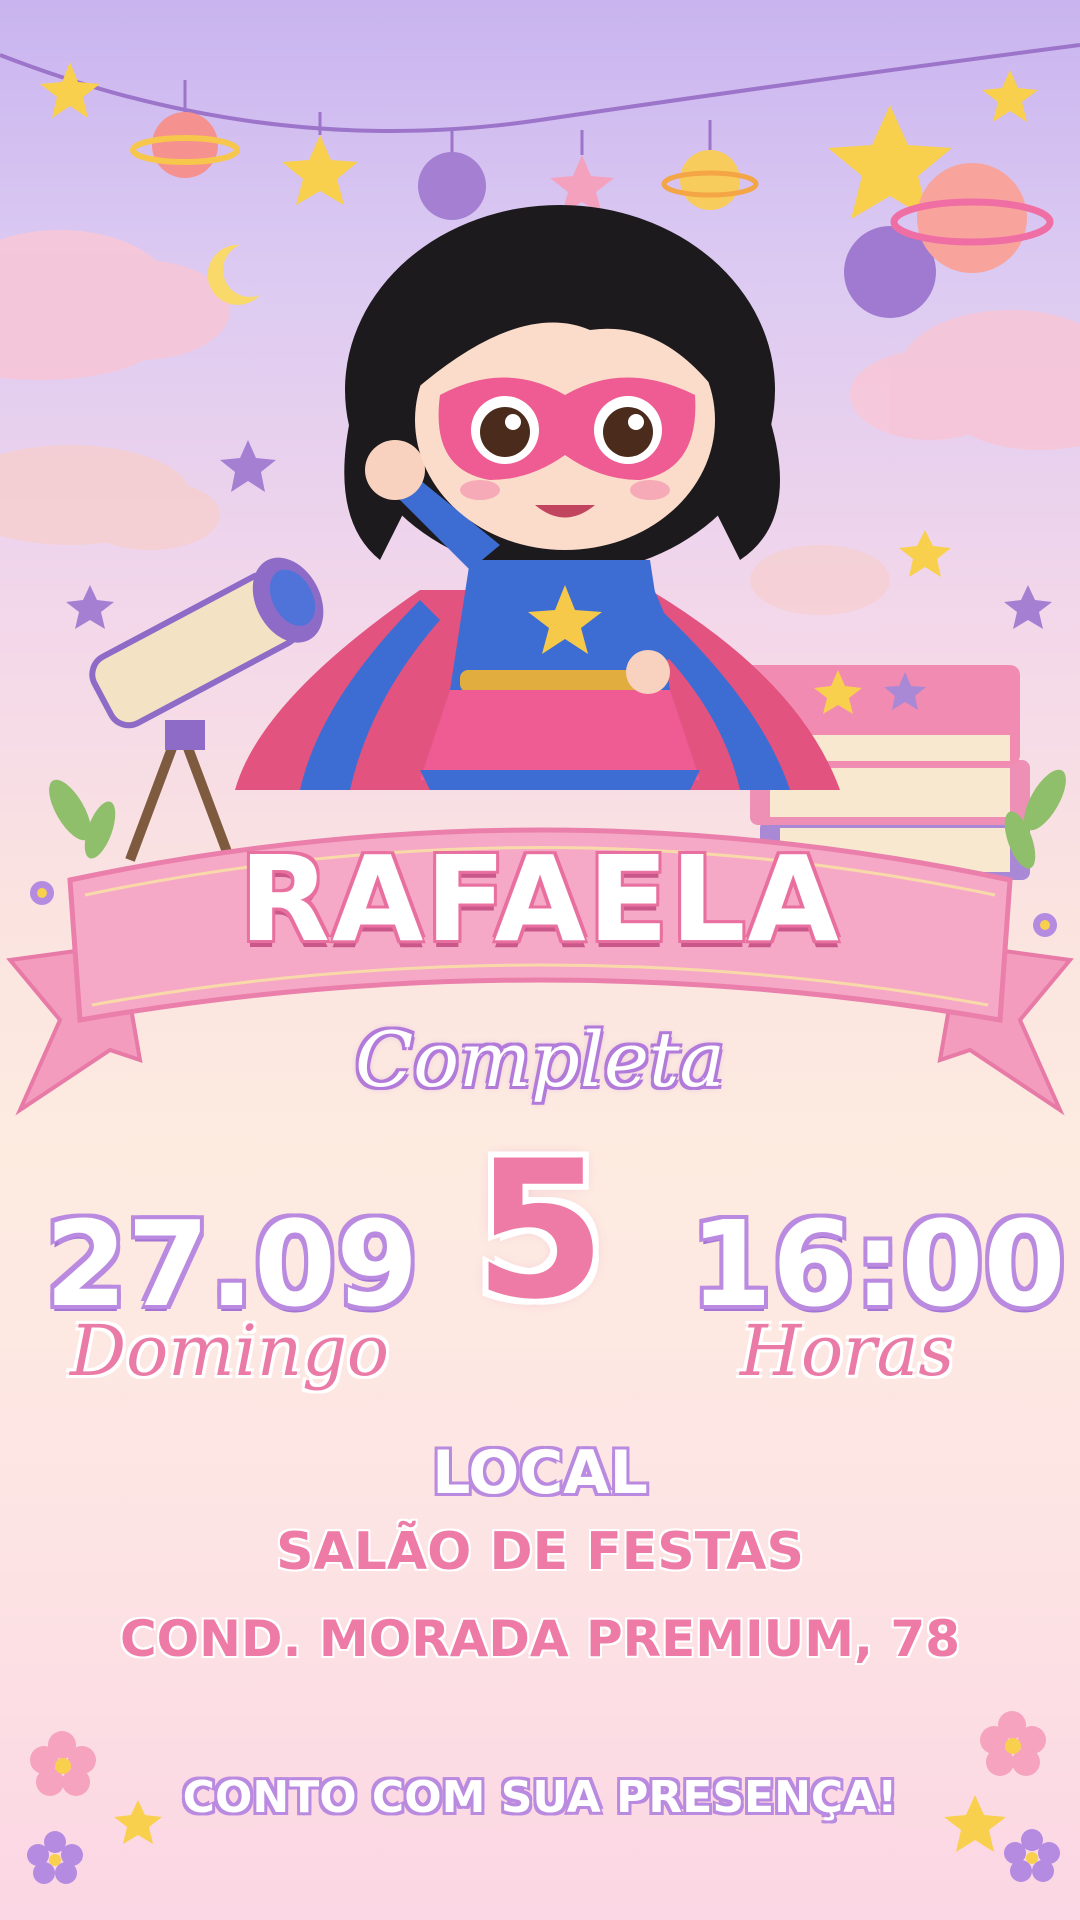 This screenshot has height=1920, width=1080. I want to click on star-icon, so click(582, 172).